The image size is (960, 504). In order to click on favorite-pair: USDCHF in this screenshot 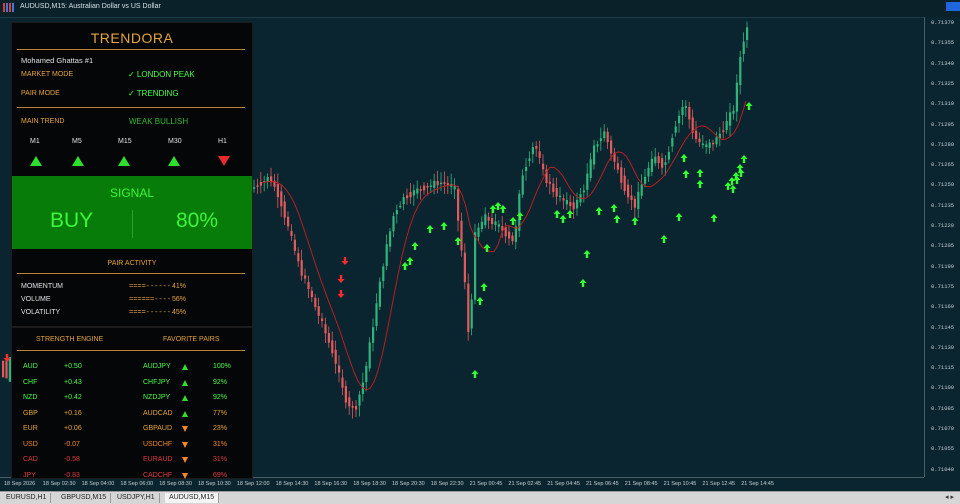, I will do `click(157, 444)`.